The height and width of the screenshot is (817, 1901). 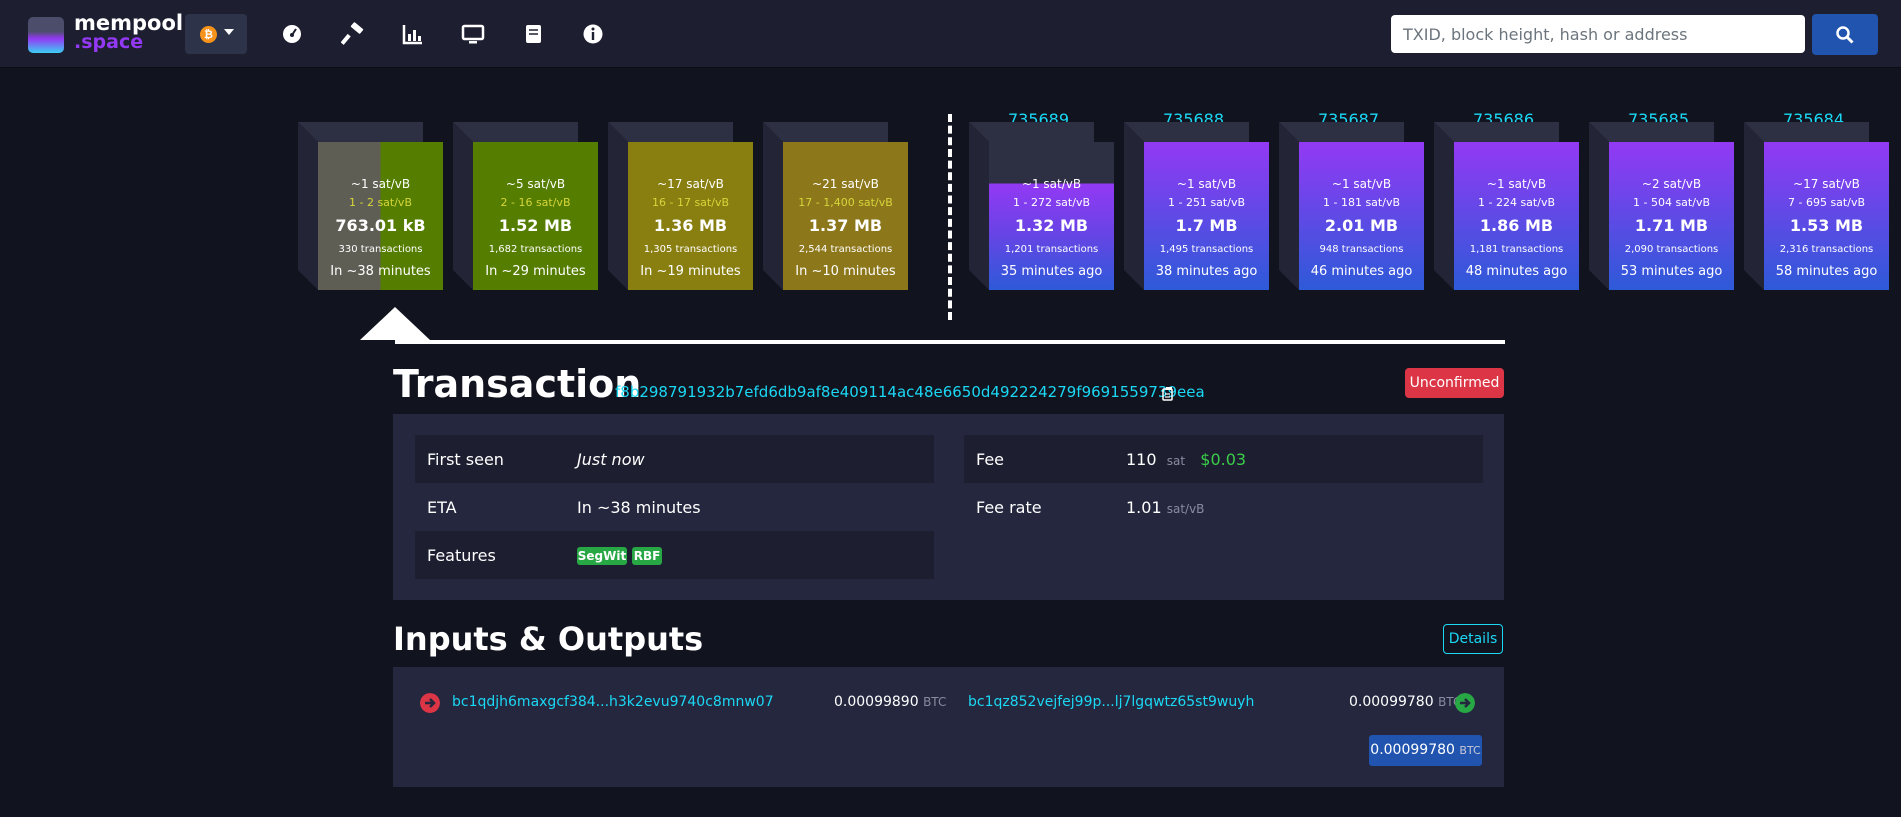 What do you see at coordinates (535, 271) in the screenshot?
I see `block-eta: In ~29 minutes` at bounding box center [535, 271].